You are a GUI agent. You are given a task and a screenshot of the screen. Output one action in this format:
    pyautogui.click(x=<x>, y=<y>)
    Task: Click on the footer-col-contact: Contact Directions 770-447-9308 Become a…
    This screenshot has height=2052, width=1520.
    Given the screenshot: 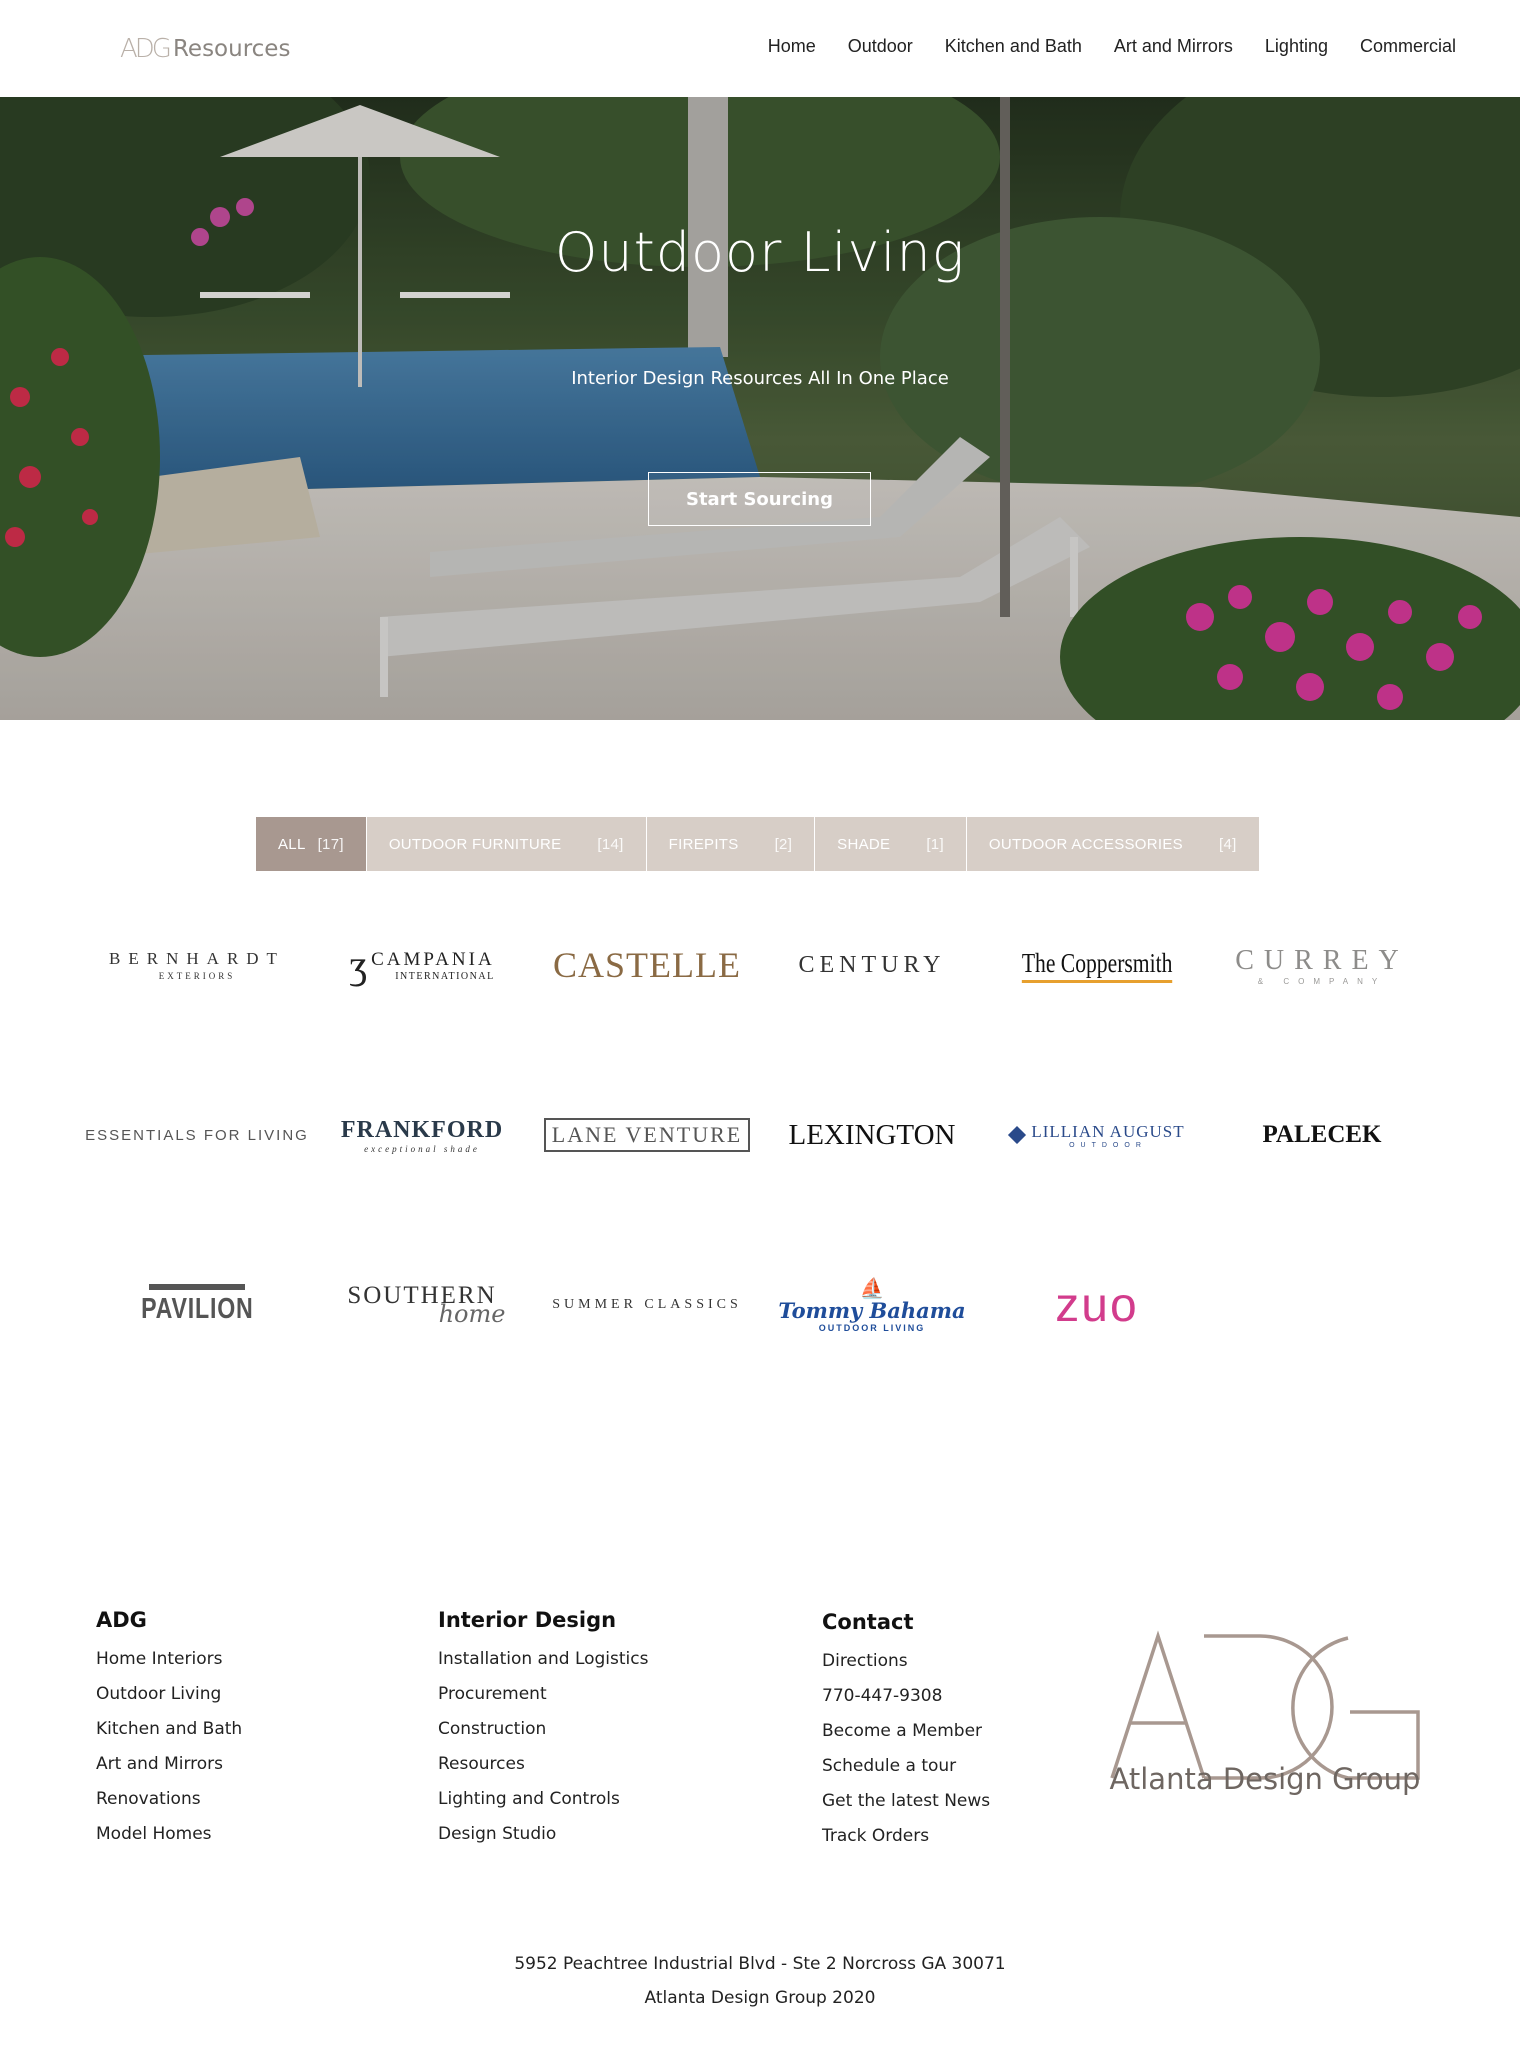 What is the action you would take?
    pyautogui.click(x=906, y=1732)
    